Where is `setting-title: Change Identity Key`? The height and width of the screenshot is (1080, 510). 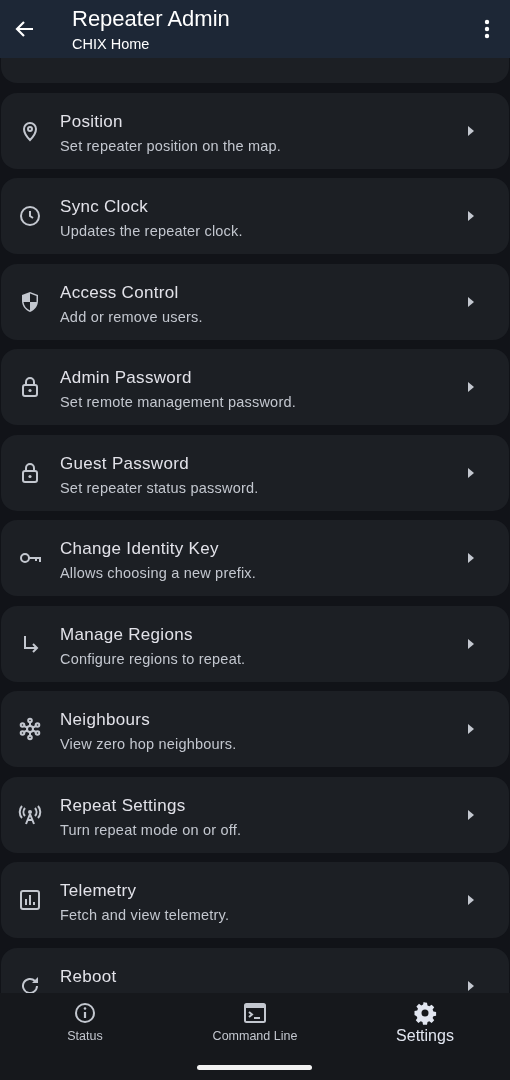 setting-title: Change Identity Key is located at coordinates (140, 549).